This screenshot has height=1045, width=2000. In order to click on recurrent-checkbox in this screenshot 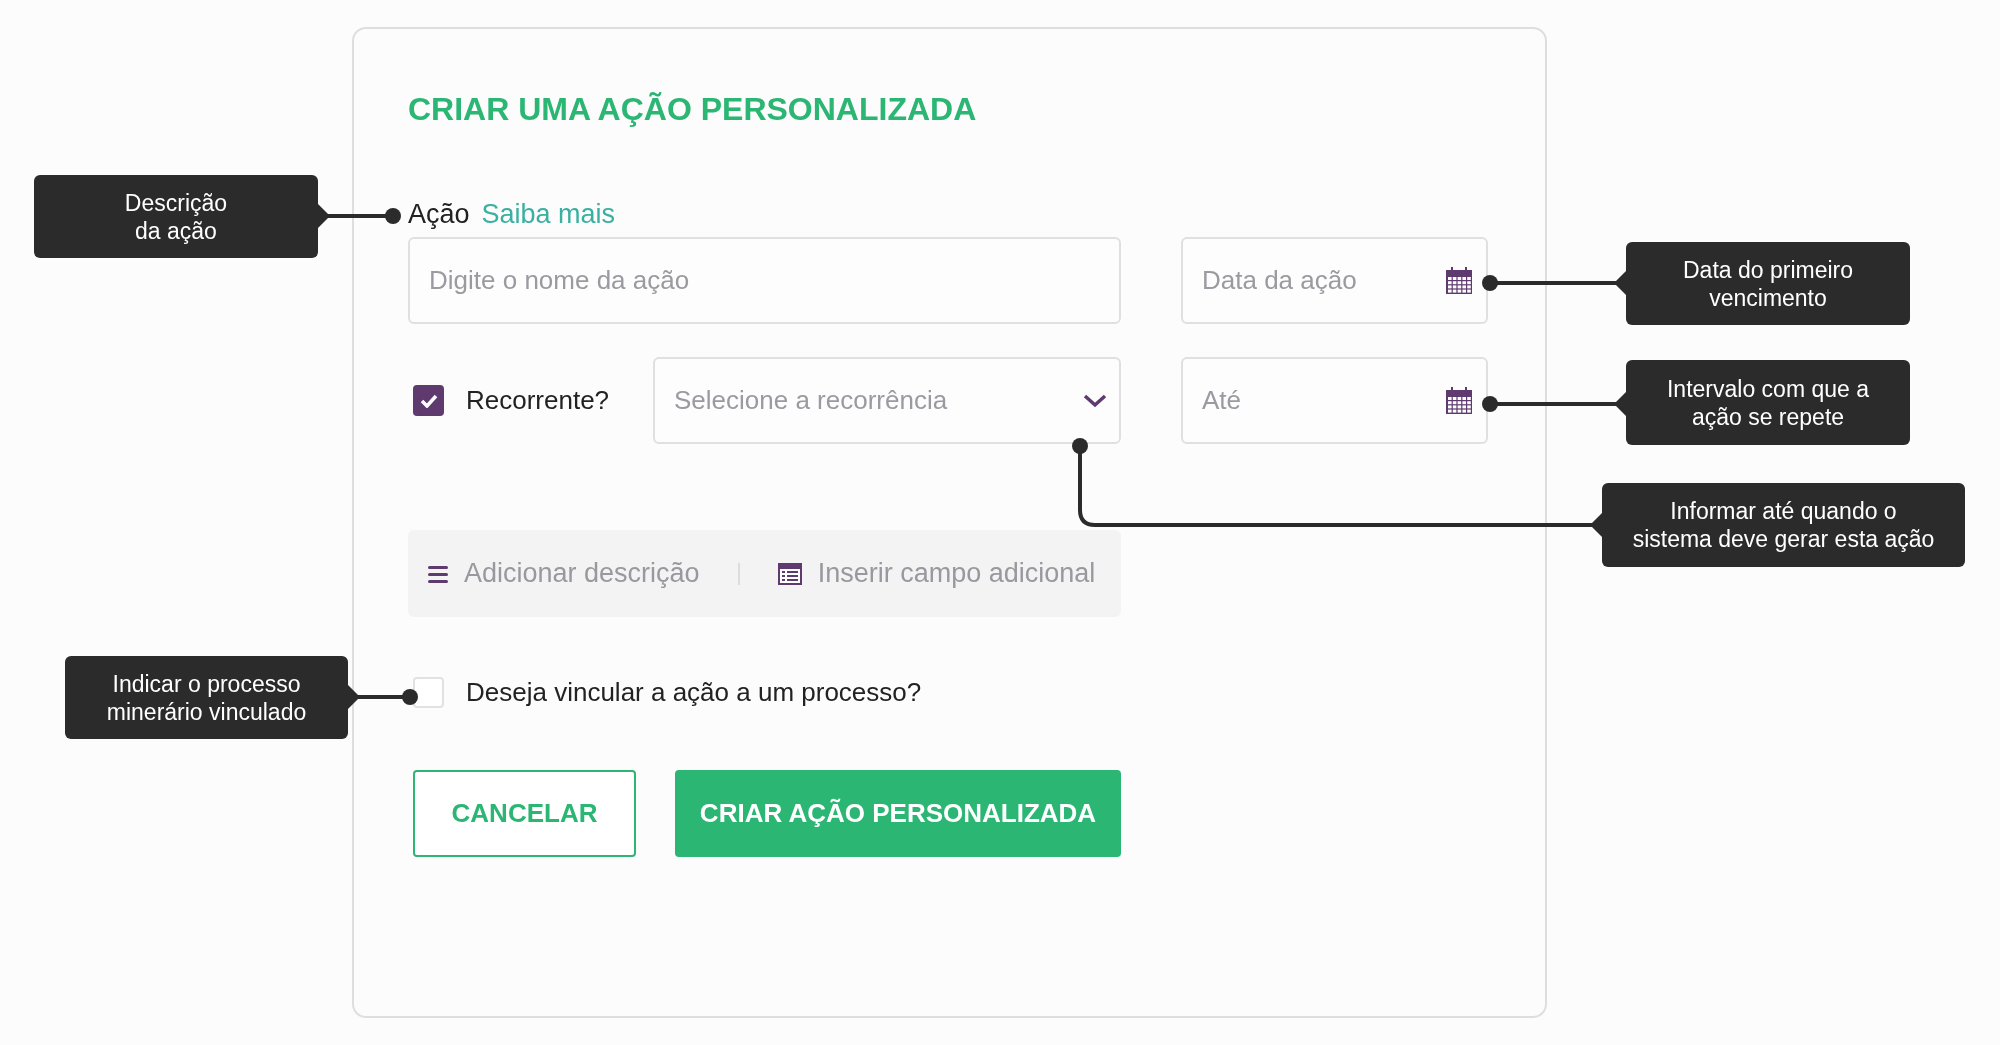, I will do `click(428, 400)`.